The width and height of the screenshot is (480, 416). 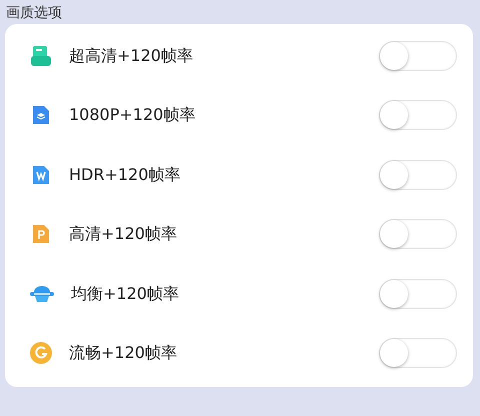 What do you see at coordinates (41, 353) in the screenshot?
I see `circle-logo-icon` at bounding box center [41, 353].